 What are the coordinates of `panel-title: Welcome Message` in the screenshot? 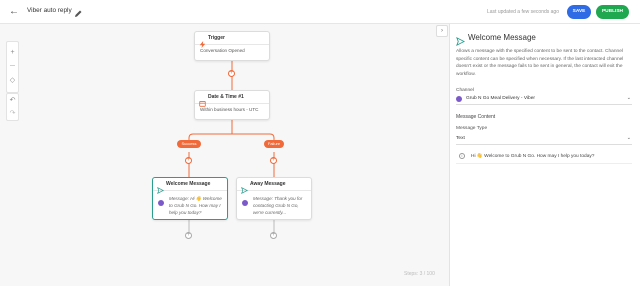 It's located at (502, 37).